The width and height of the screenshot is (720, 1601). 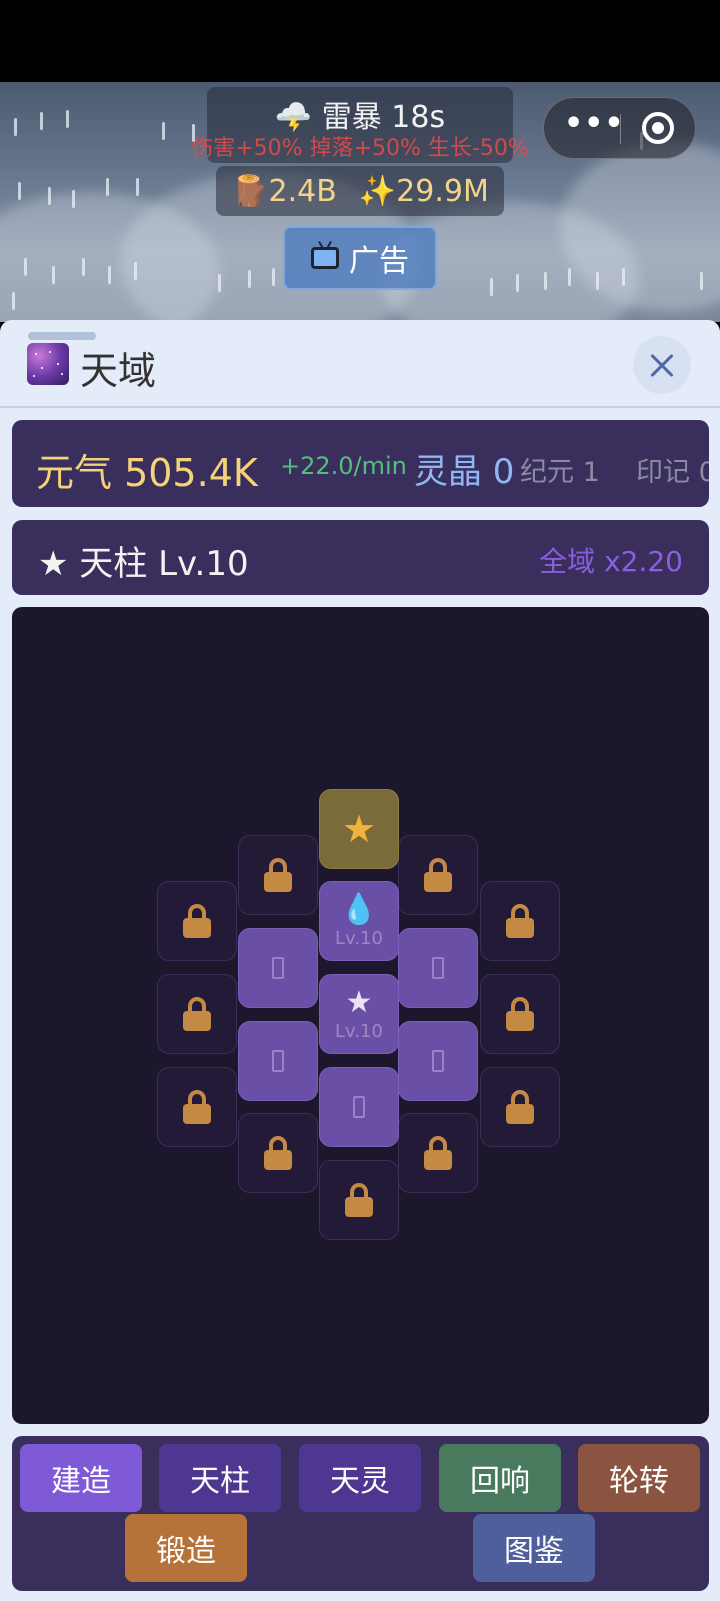 What do you see at coordinates (48, 364) in the screenshot?
I see `galaxy-icon` at bounding box center [48, 364].